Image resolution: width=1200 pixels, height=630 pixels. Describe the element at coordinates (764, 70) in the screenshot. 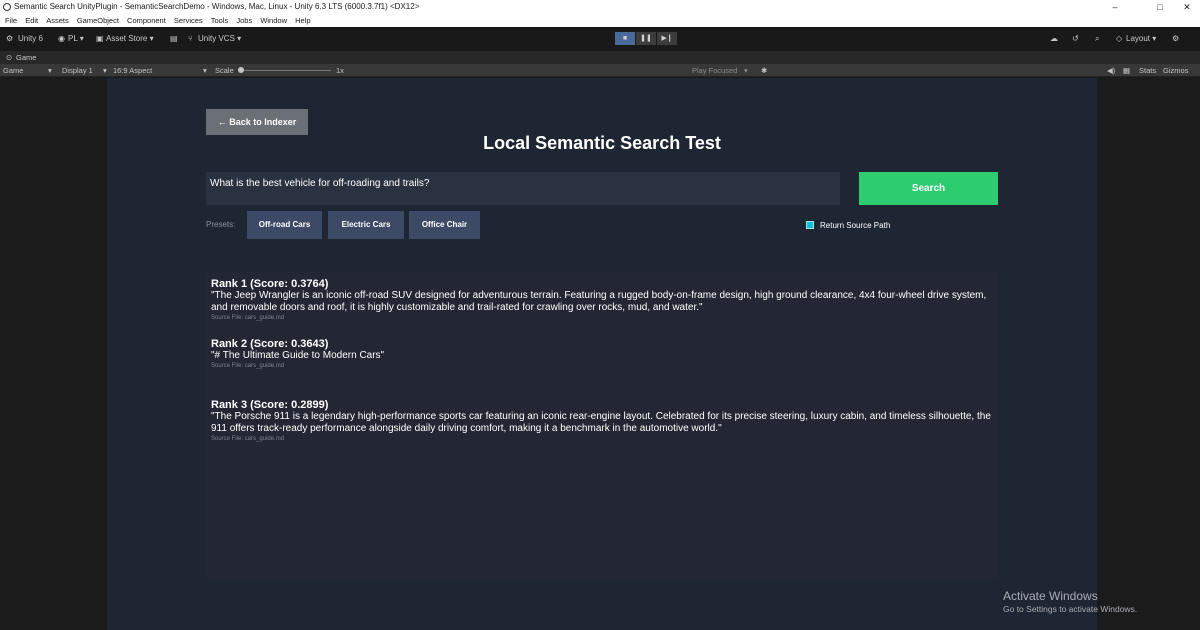

I see `bug-icon: ✱` at that location.